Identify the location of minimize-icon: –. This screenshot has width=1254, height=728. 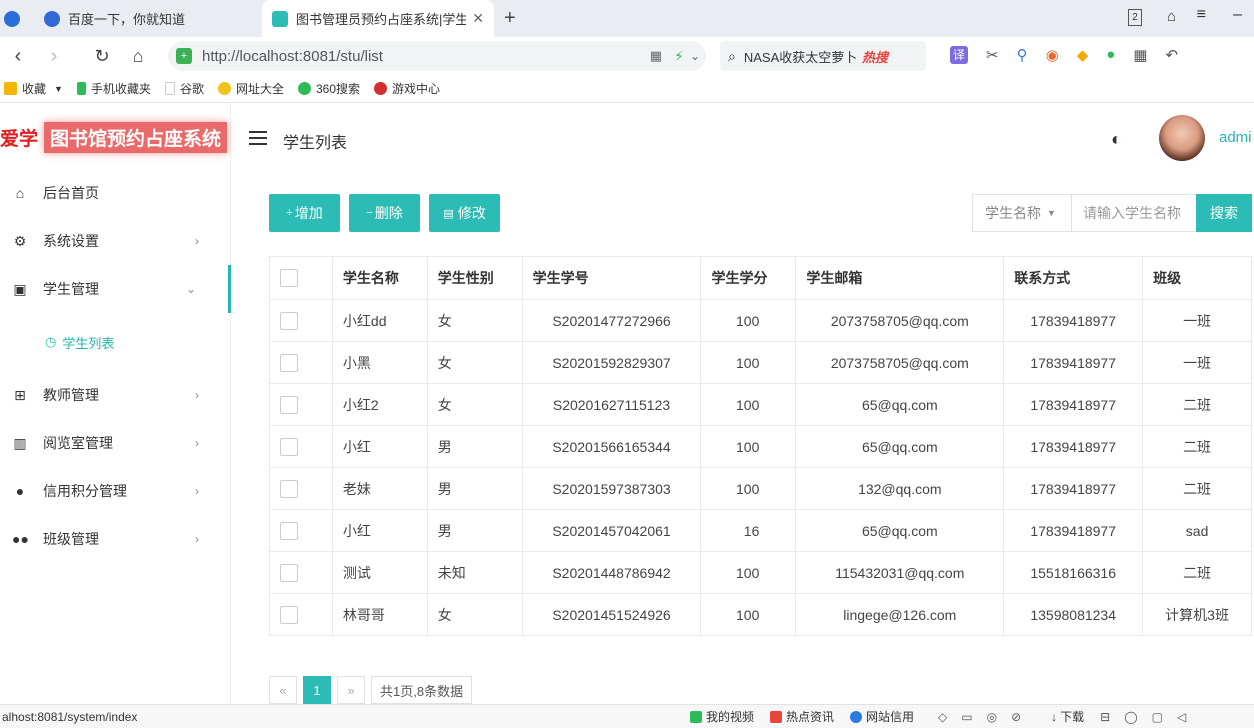
(1237, 15).